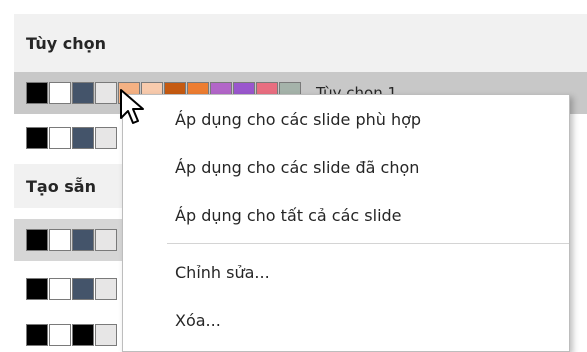 The image size is (587, 352). What do you see at coordinates (346, 167) in the screenshot?
I see `menu-item-apply-selected: Áp dụng cho các slide đã chọn` at bounding box center [346, 167].